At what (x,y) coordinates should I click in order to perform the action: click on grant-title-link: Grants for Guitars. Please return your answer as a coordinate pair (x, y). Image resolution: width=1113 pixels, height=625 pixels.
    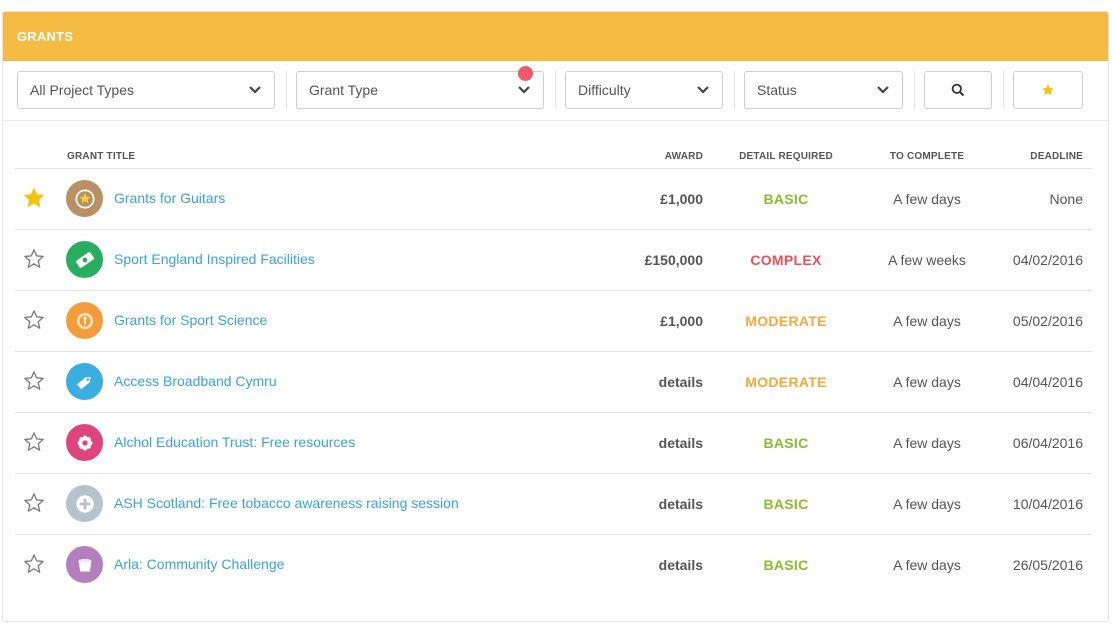
    Looking at the image, I should click on (169, 198).